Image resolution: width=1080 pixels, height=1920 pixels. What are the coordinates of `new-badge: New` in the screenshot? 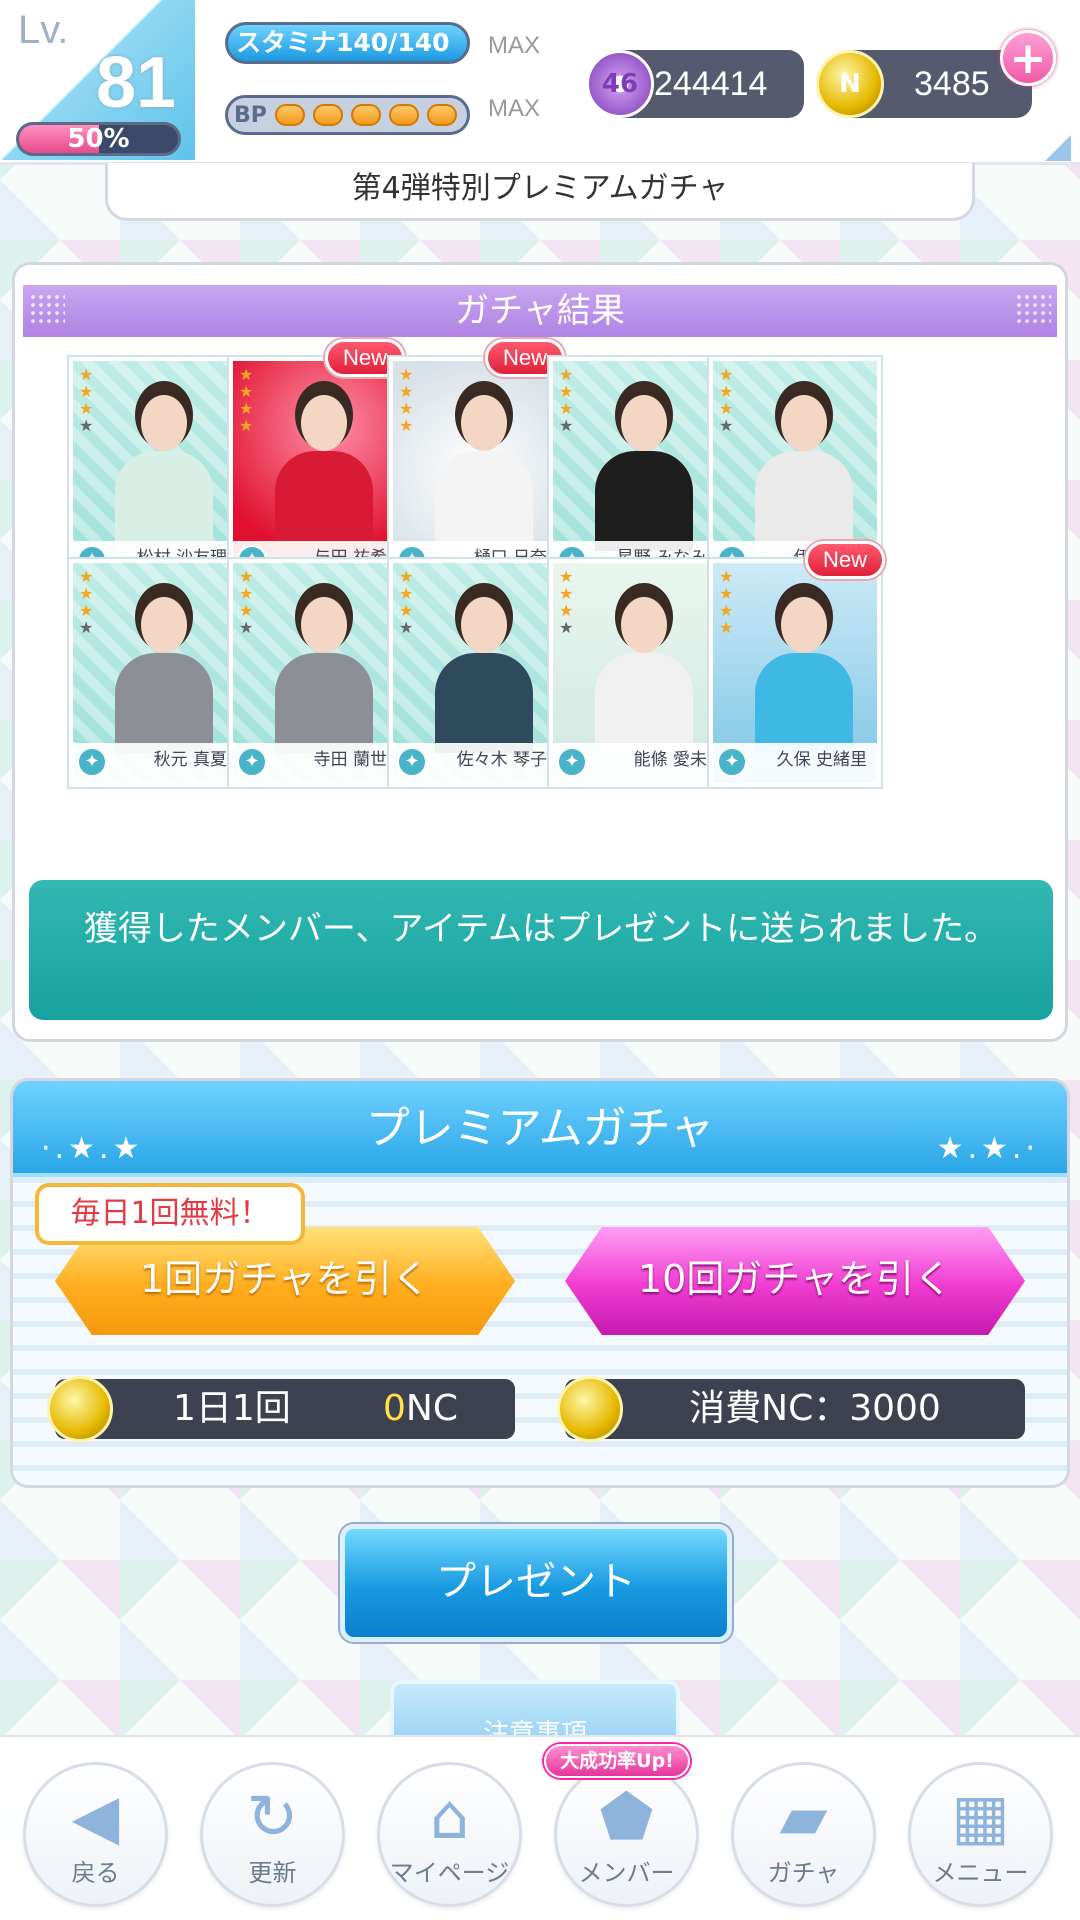 It's located at (845, 560).